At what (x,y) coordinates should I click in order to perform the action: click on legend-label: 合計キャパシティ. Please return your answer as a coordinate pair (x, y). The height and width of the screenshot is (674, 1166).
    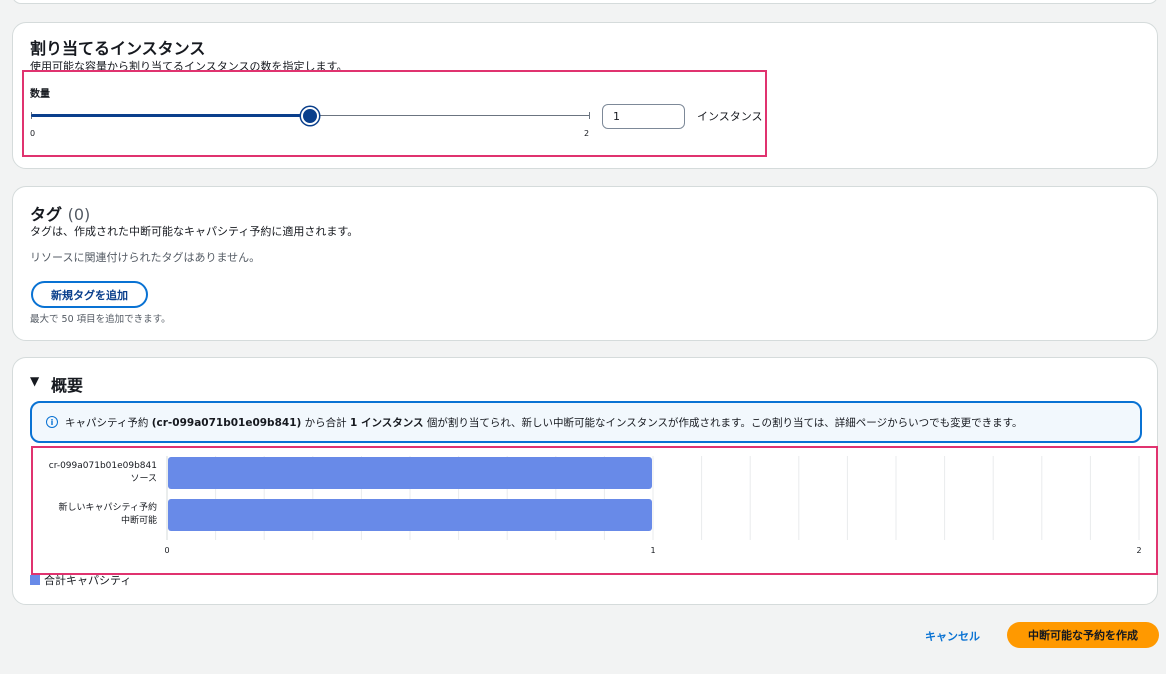
    Looking at the image, I should click on (88, 580).